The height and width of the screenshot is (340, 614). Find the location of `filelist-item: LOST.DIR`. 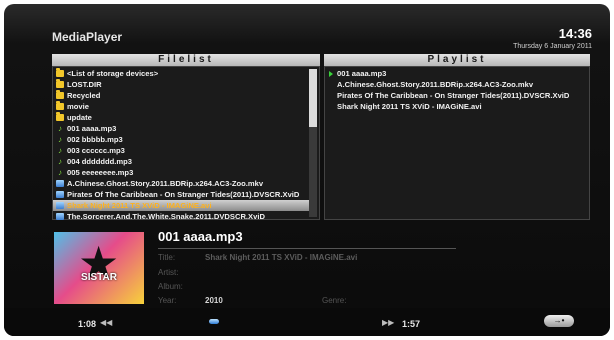

filelist-item: LOST.DIR is located at coordinates (181, 84).